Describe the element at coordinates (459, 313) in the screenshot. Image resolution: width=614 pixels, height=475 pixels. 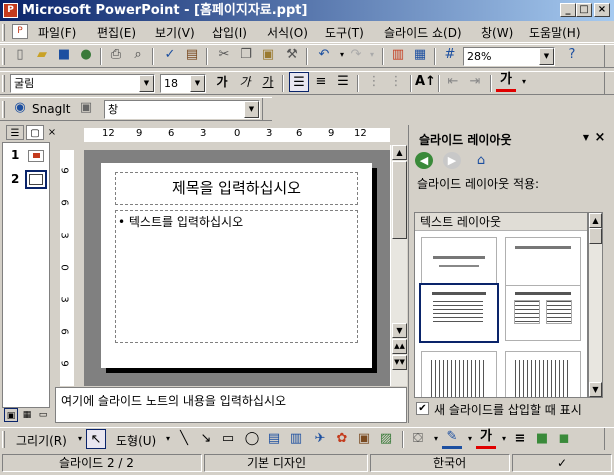
I see `layout-title-and-text` at that location.